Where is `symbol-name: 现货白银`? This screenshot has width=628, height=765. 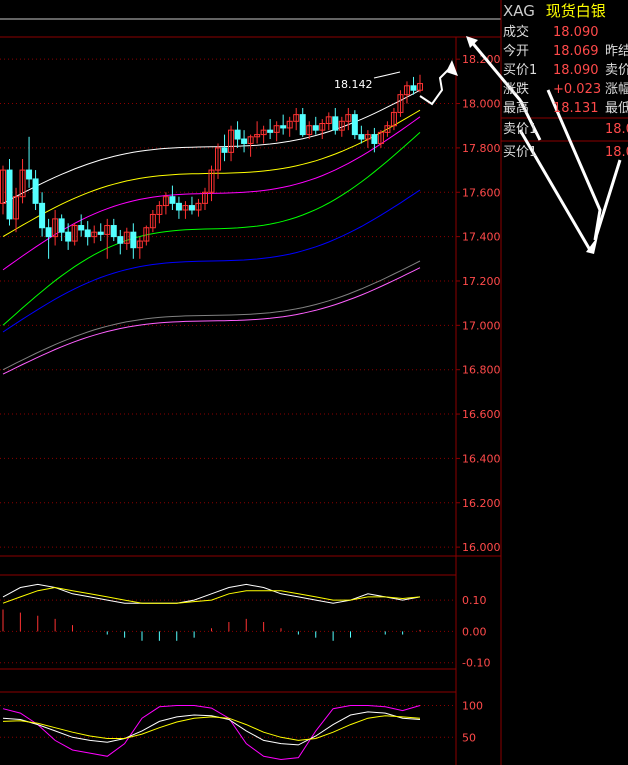
symbol-name: 现货白银 is located at coordinates (575, 11).